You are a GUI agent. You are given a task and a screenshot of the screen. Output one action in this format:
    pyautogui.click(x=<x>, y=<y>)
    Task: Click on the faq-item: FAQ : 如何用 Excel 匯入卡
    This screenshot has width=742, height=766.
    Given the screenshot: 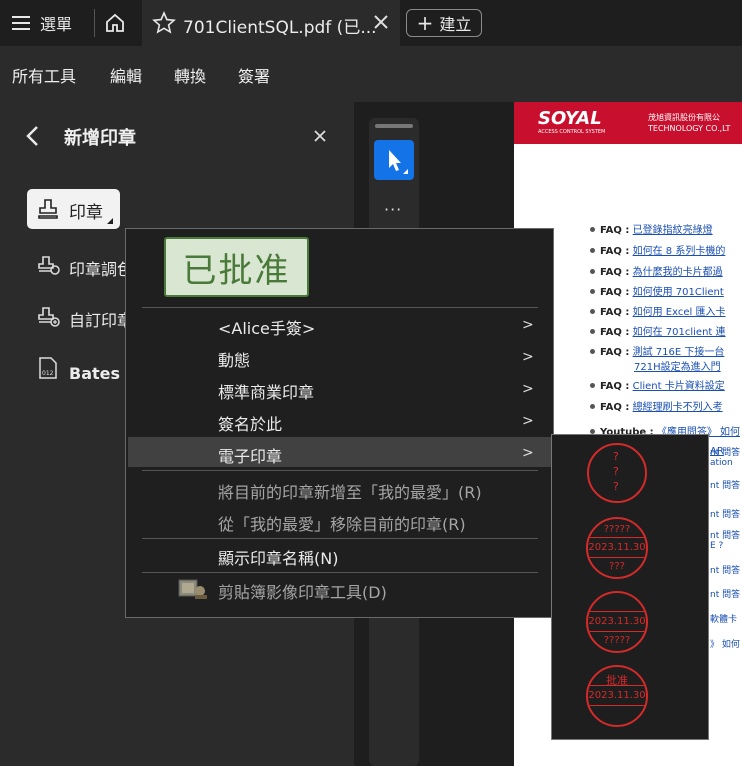 What is the action you would take?
    pyautogui.click(x=662, y=310)
    